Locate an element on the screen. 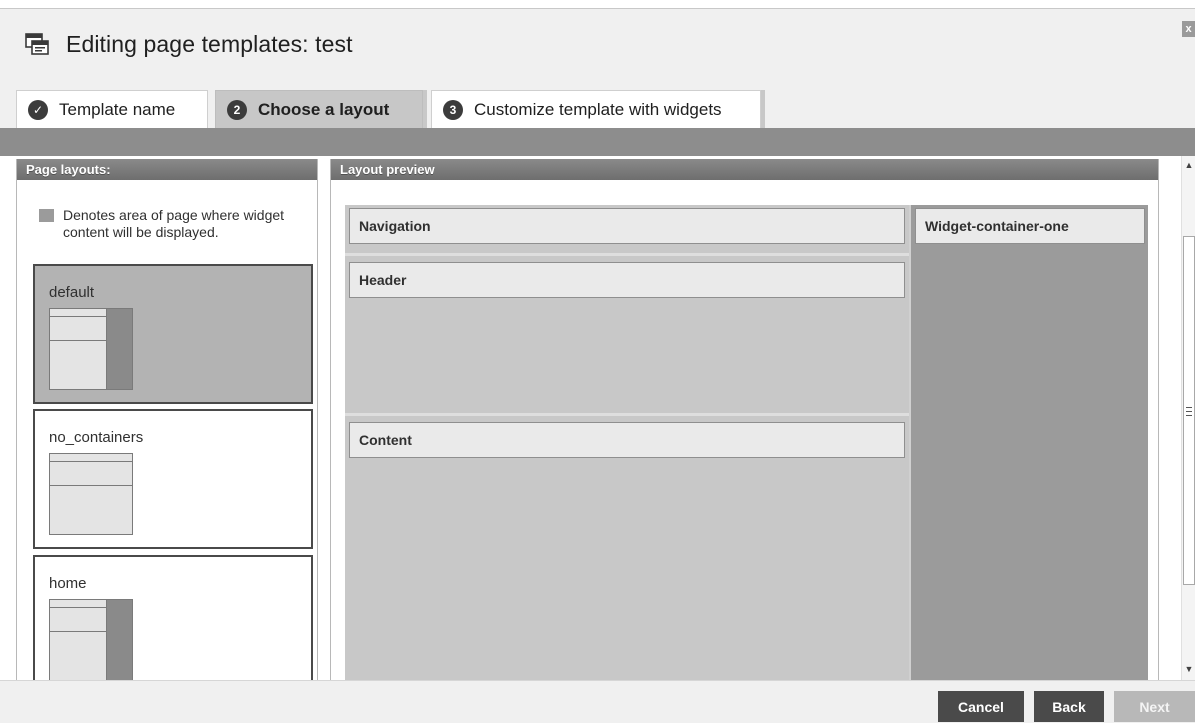 The height and width of the screenshot is (723, 1195). next-button: Next is located at coordinates (1154, 706).